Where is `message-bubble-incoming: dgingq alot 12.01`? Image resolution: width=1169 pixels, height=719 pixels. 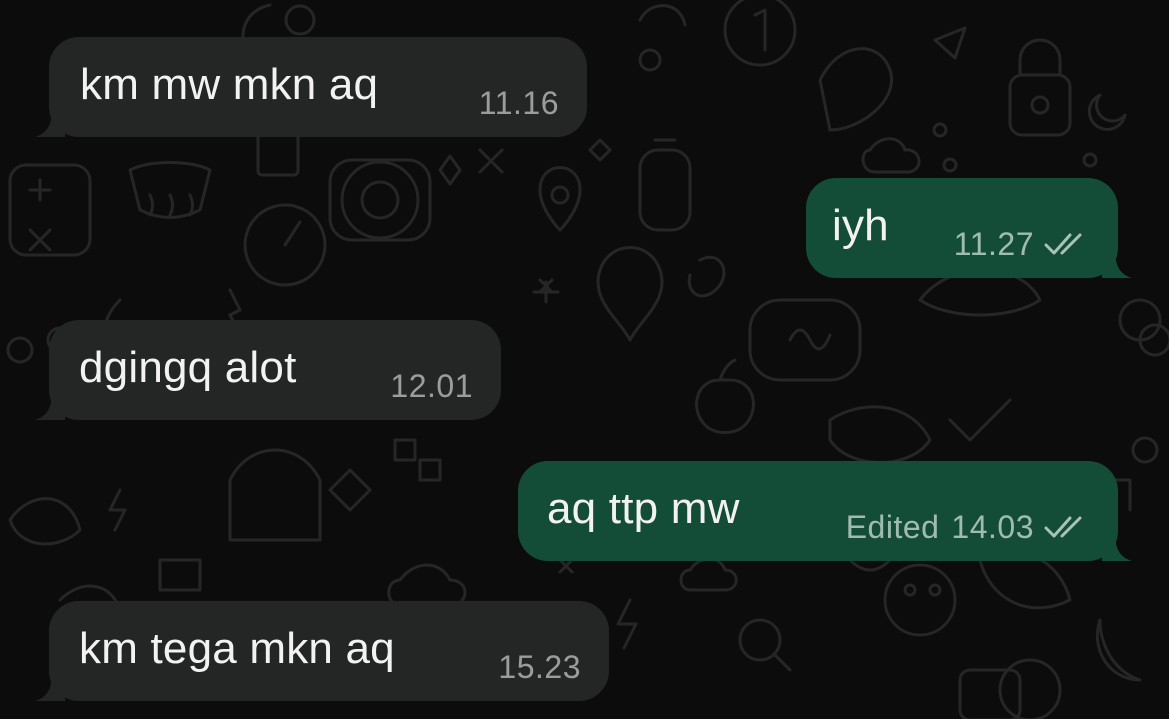 message-bubble-incoming: dgingq alot 12.01 is located at coordinates (268, 370).